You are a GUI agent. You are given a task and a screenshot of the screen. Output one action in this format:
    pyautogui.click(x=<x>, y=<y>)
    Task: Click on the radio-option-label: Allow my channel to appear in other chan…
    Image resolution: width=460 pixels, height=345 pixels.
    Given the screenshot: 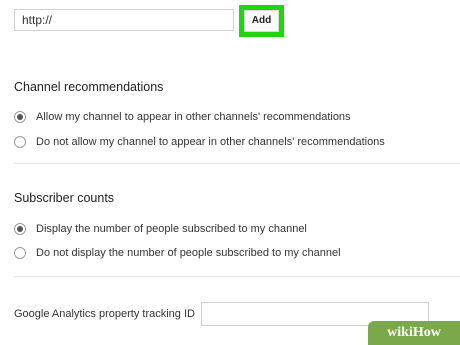 What is the action you would take?
    pyautogui.click(x=193, y=117)
    